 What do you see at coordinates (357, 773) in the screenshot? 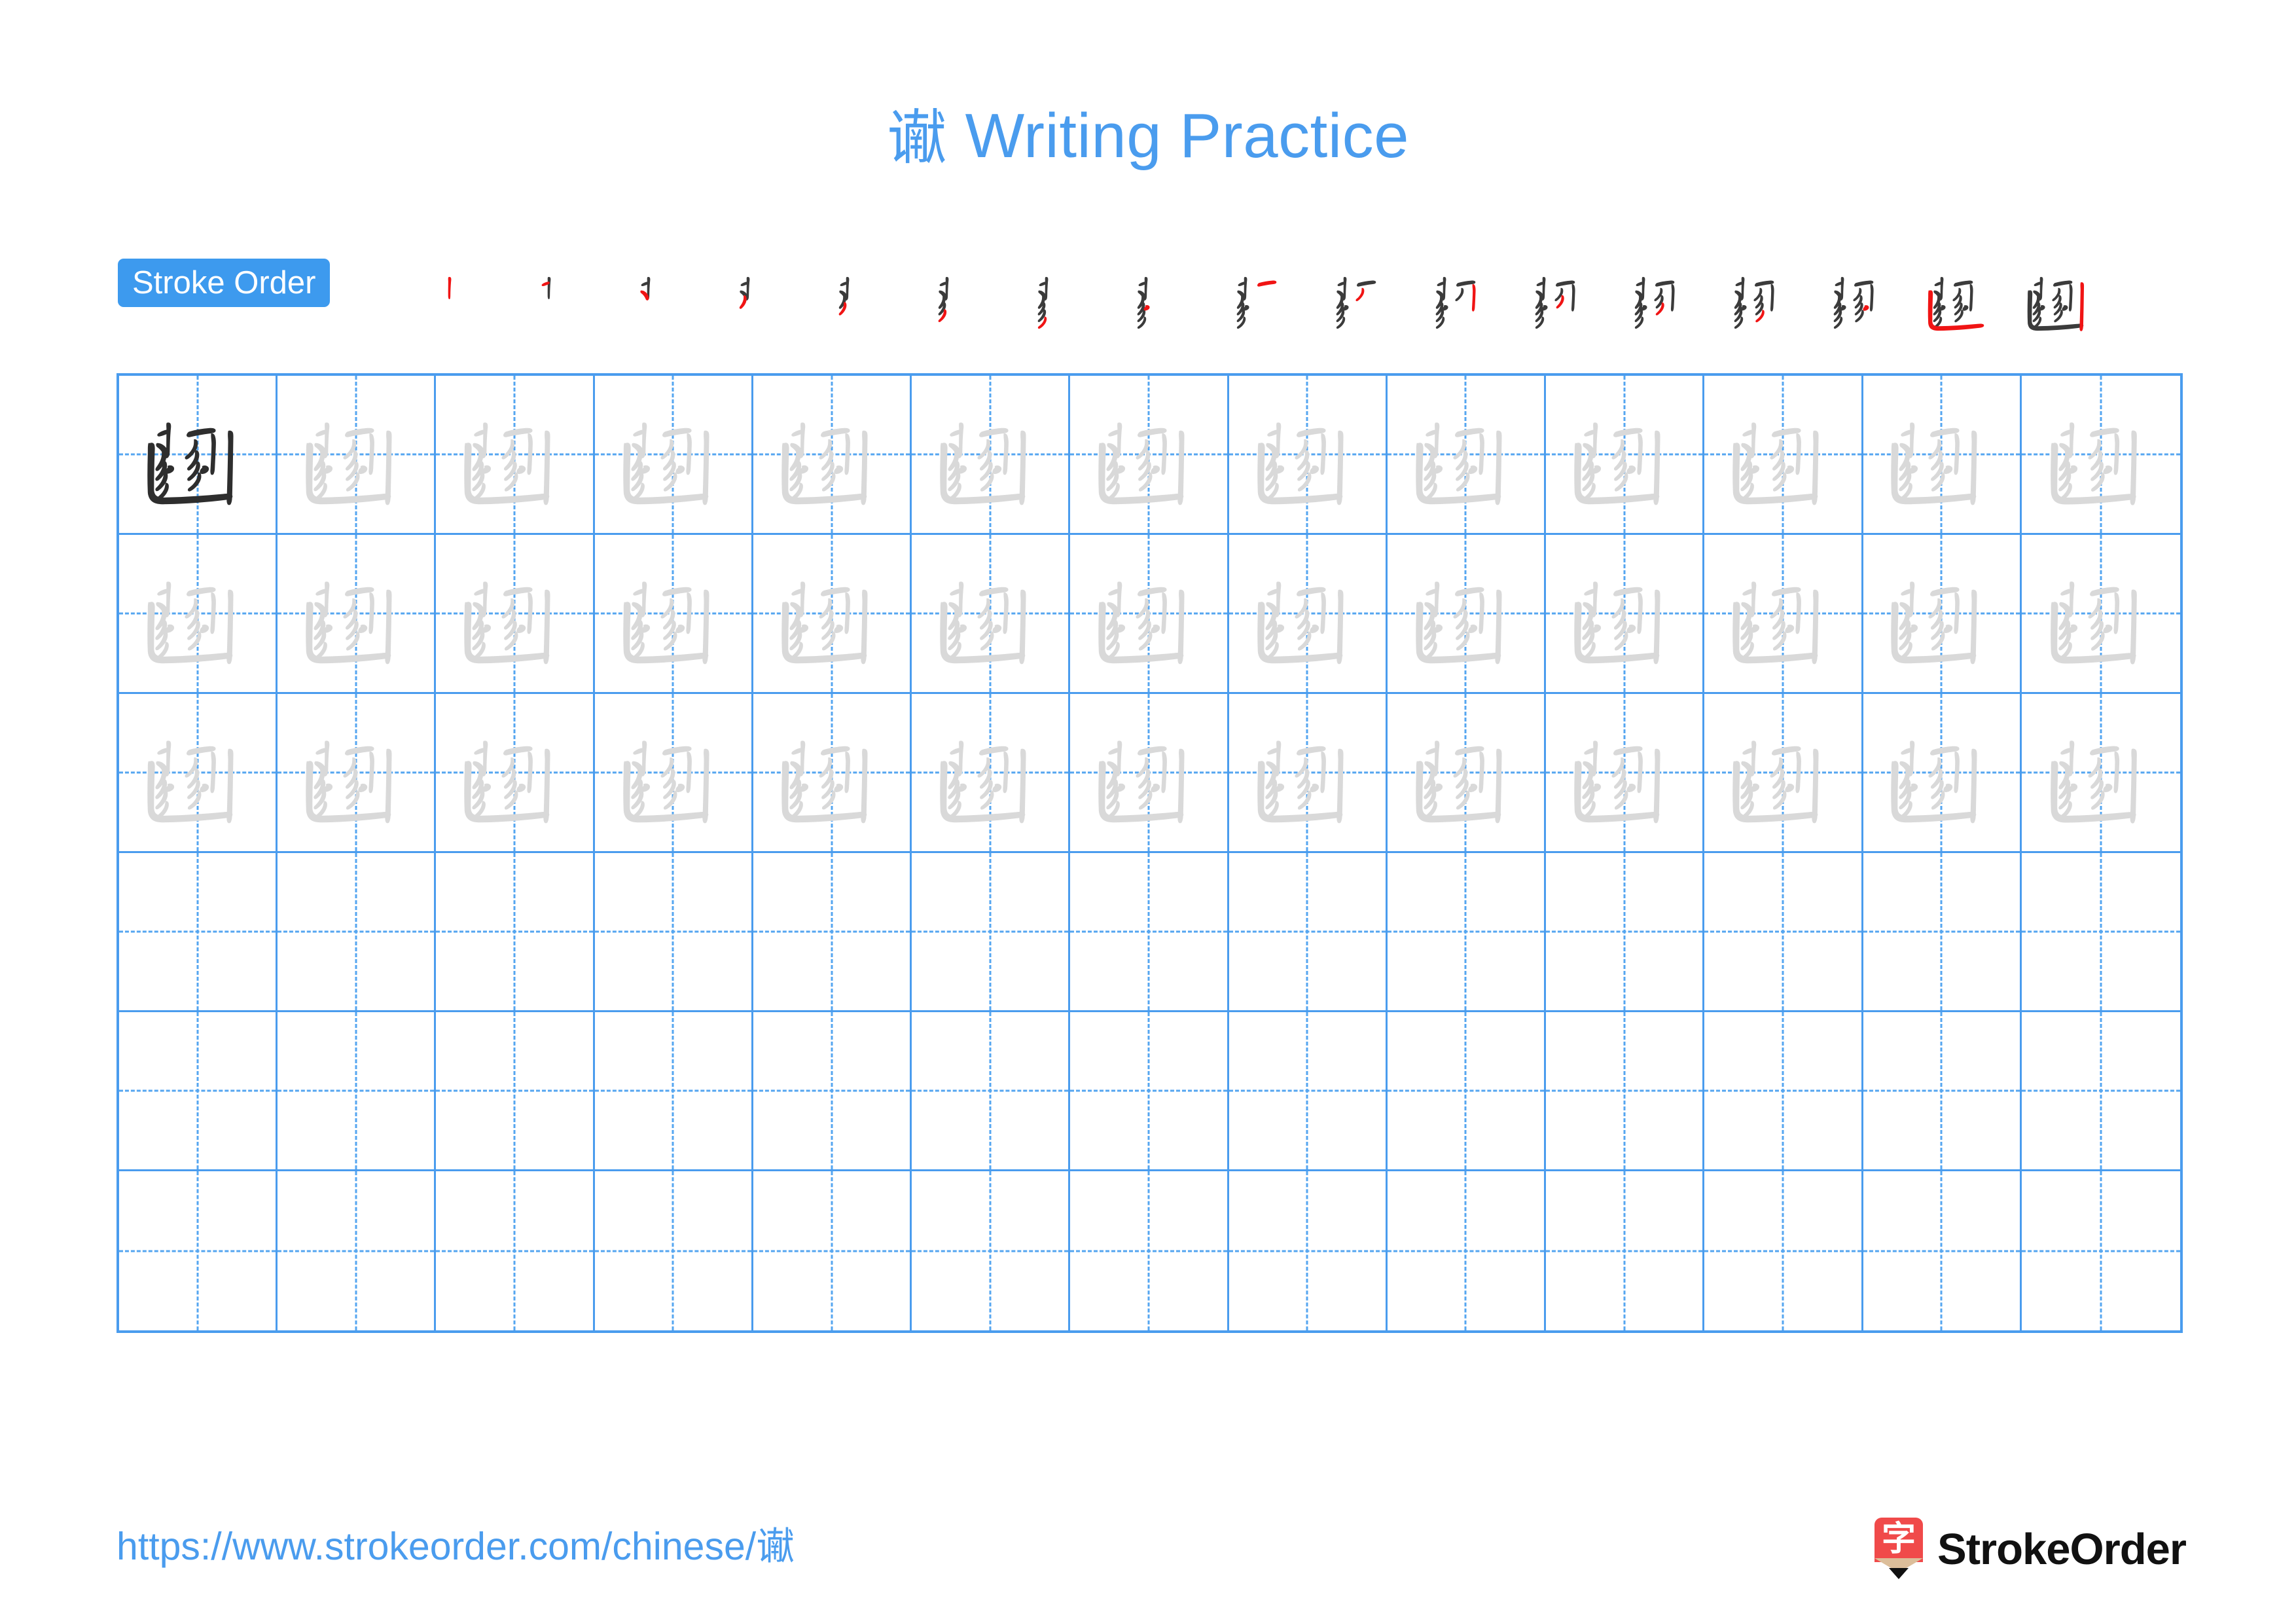
I see `practice-cell-r3-c2` at bounding box center [357, 773].